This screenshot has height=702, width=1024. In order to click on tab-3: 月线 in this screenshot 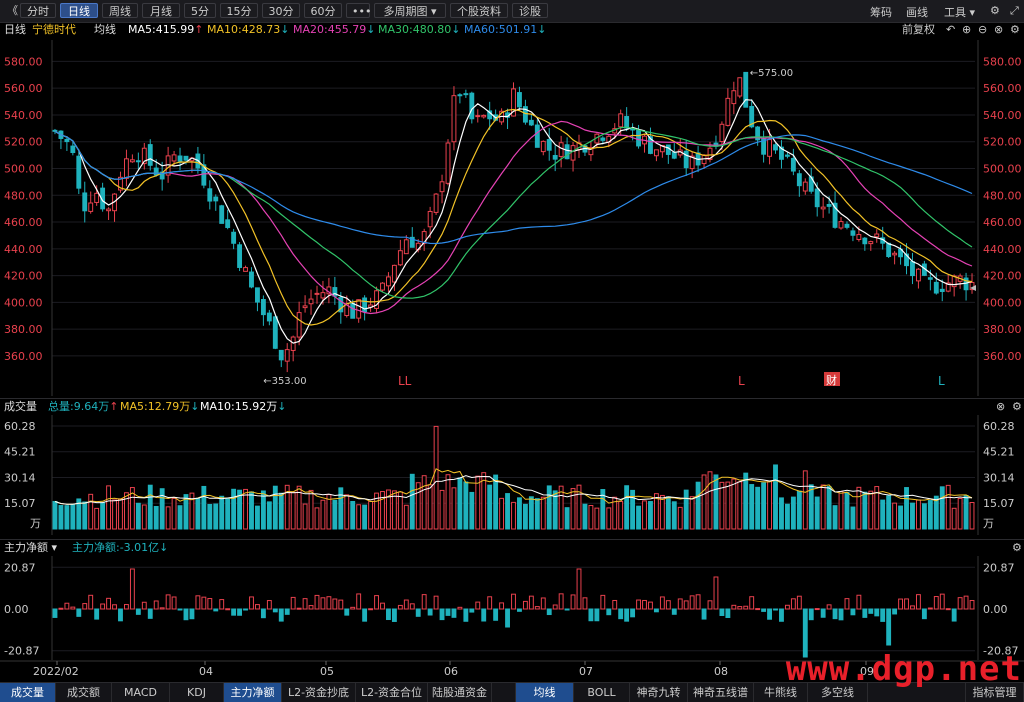, I will do `click(161, 10)`.